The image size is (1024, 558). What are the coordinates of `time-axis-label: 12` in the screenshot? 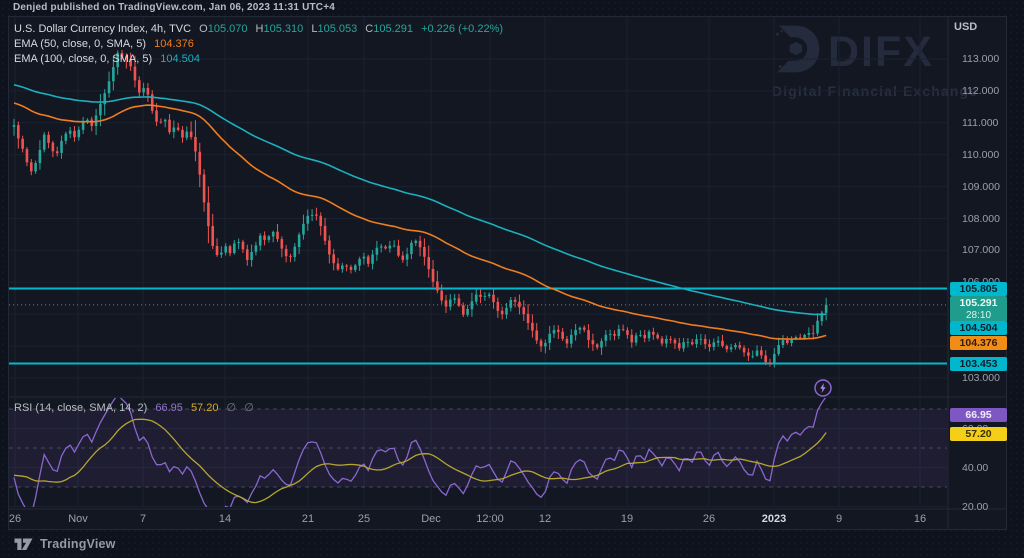 It's located at (545, 519).